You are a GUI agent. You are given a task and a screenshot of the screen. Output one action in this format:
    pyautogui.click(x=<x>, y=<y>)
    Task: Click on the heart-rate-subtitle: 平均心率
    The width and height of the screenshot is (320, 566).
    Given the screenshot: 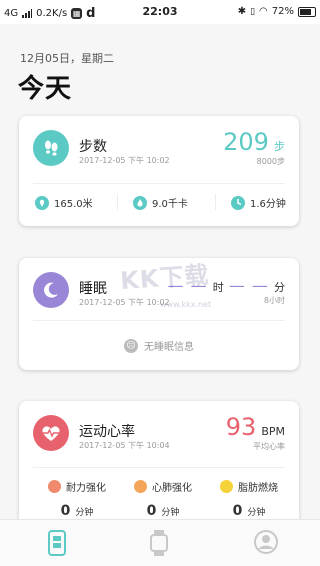 What is the action you would take?
    pyautogui.click(x=269, y=446)
    